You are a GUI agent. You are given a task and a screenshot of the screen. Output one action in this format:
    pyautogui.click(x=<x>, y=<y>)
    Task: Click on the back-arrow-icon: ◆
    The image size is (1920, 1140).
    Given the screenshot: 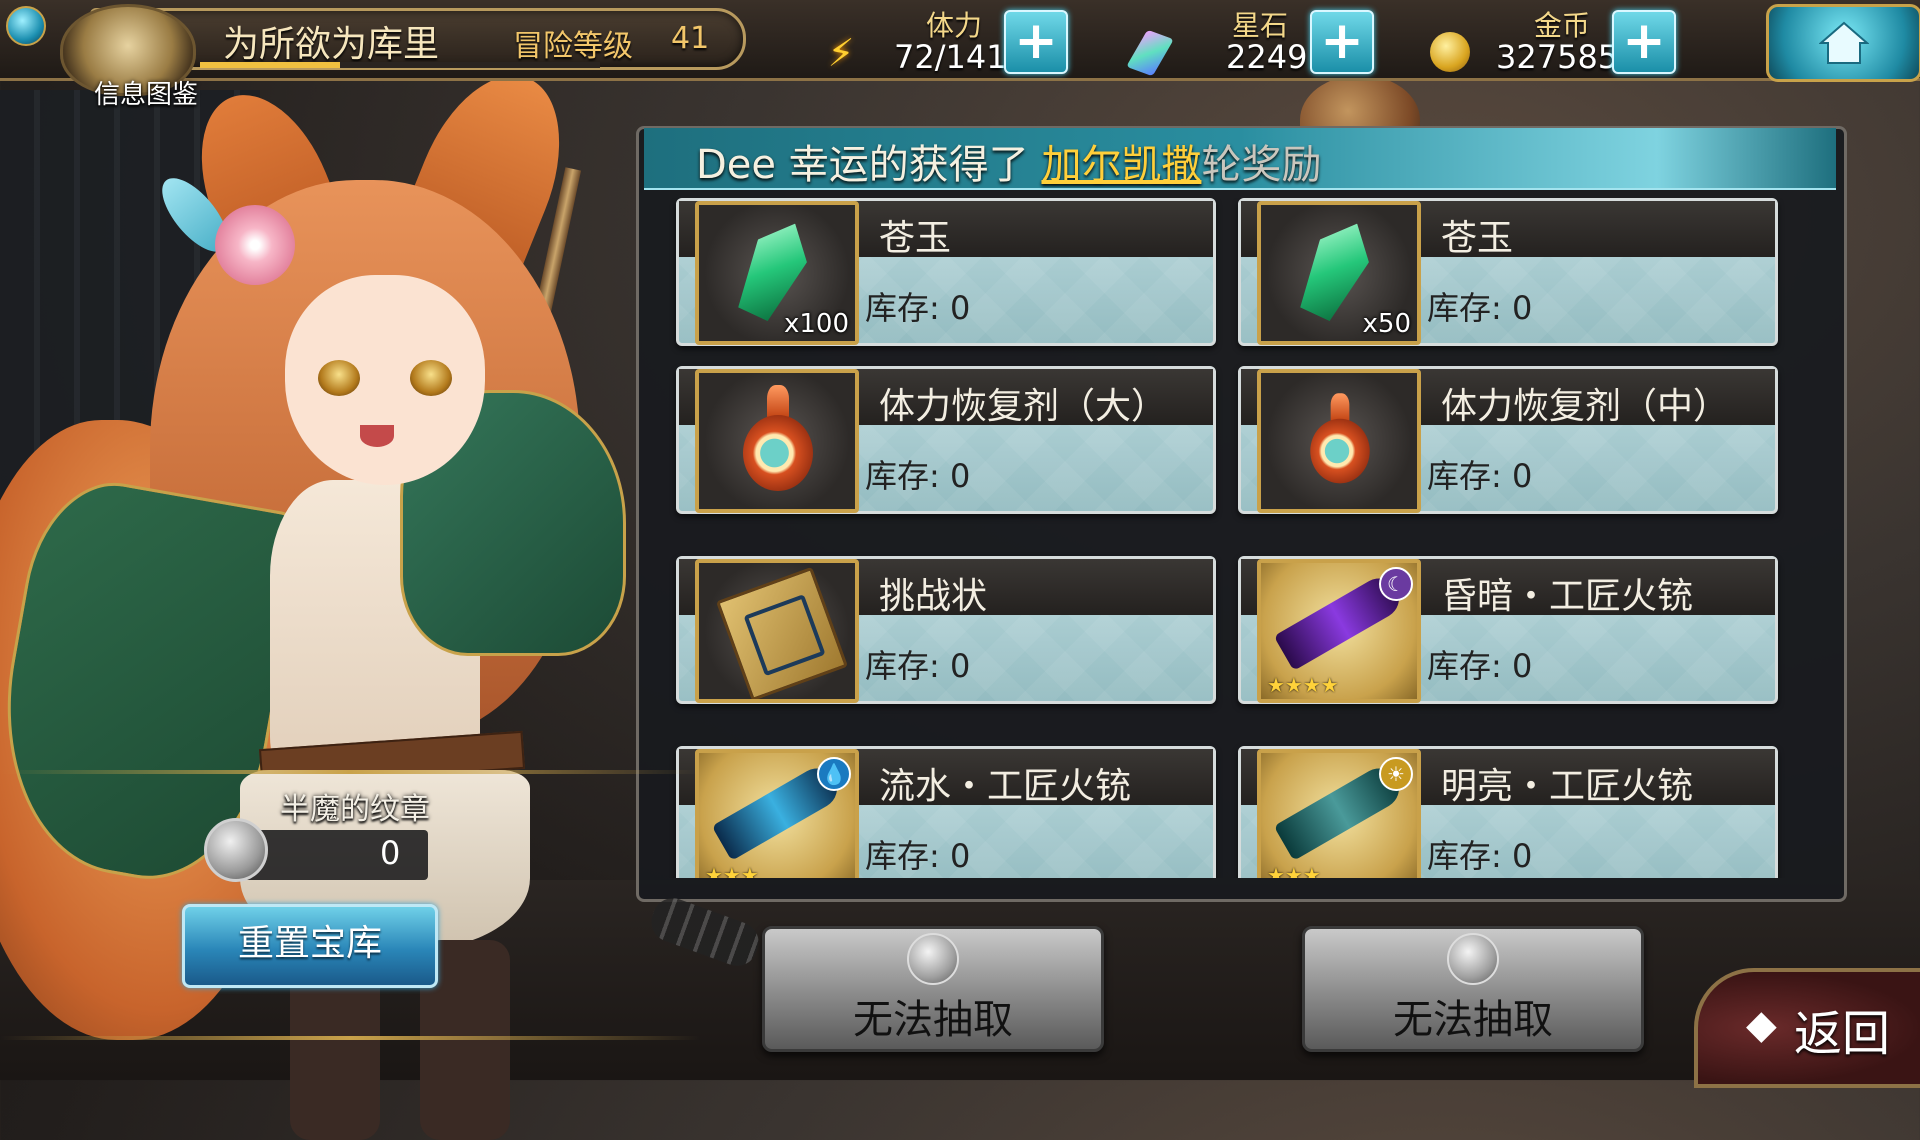 What is the action you would take?
    pyautogui.click(x=1761, y=1025)
    